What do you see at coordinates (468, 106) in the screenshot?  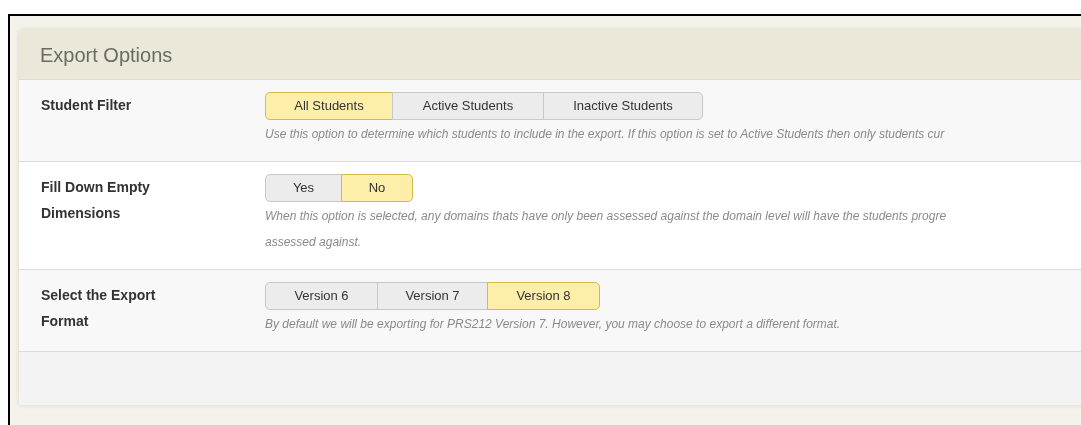 I see `segment-button: Active Students` at bounding box center [468, 106].